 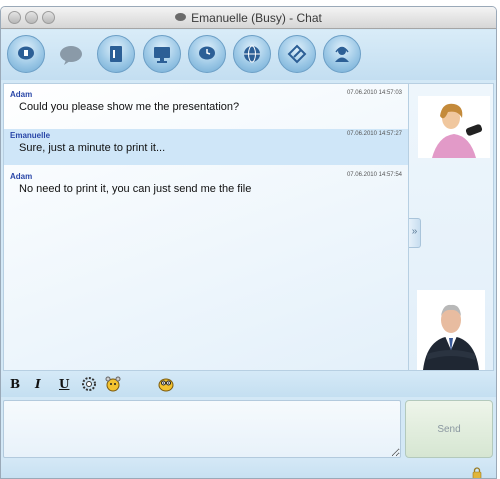 What do you see at coordinates (451, 227) in the screenshot?
I see `avatar-panel: »` at bounding box center [451, 227].